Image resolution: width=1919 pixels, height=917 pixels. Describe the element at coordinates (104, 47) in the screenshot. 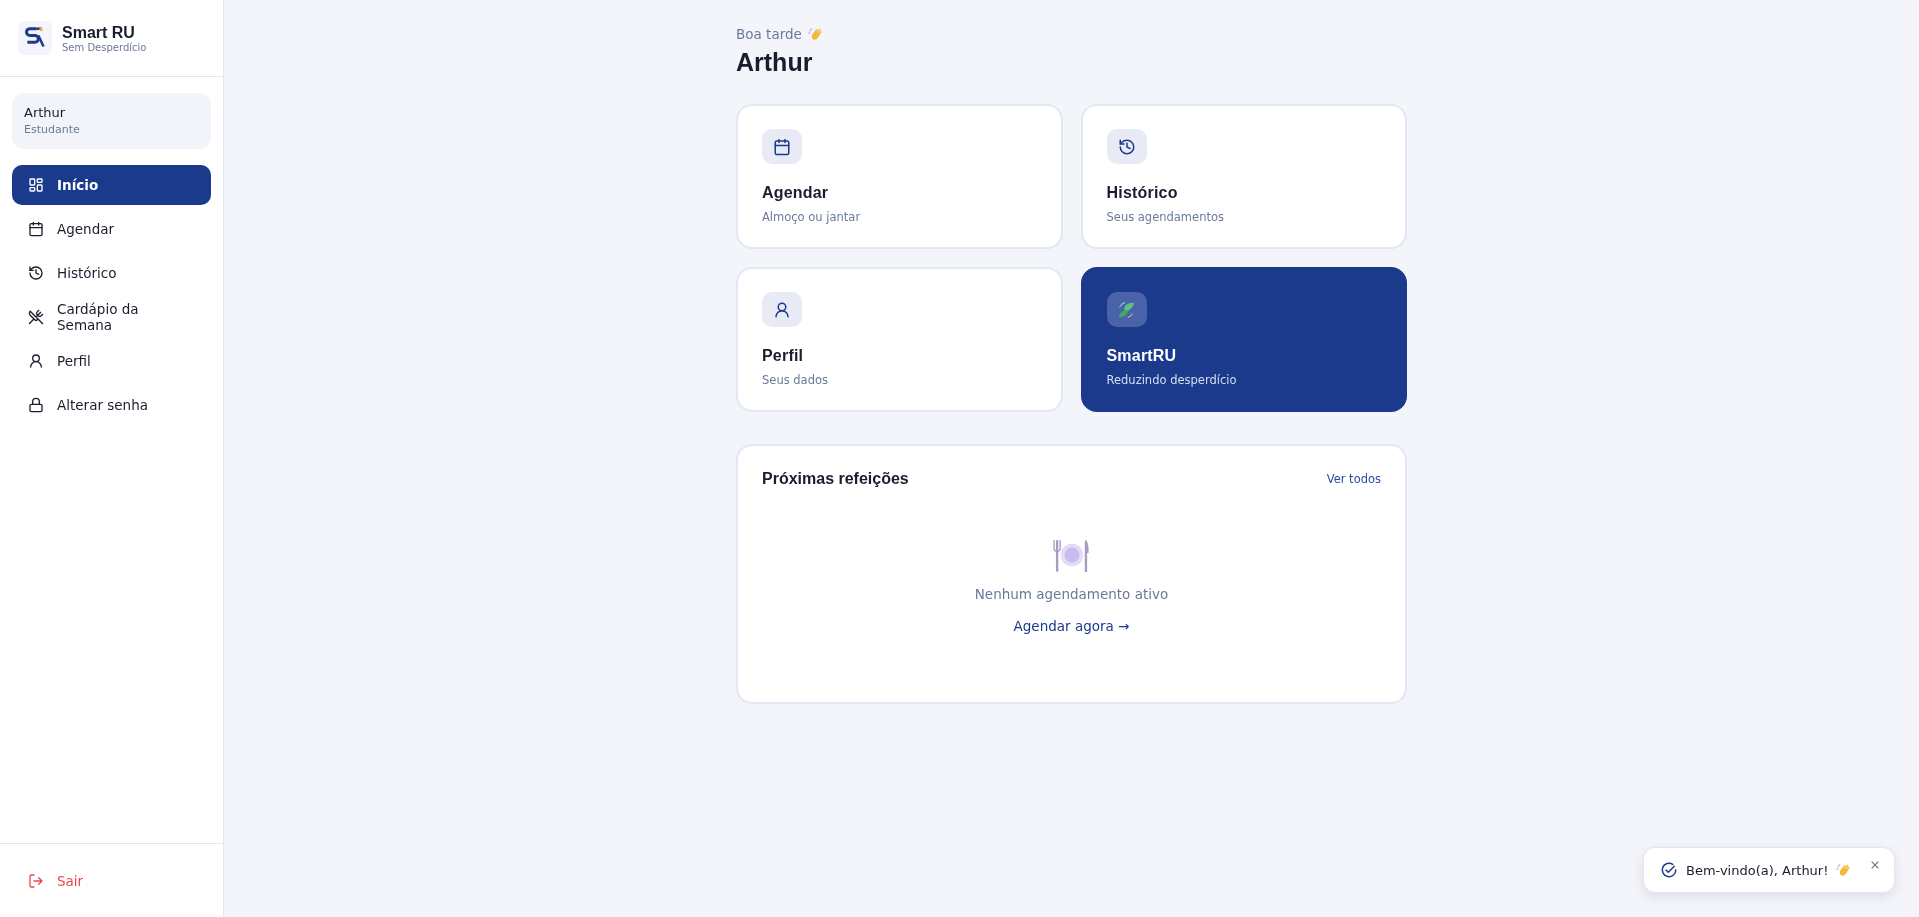

I see `app-tagline: Sem Desperdício` at that location.